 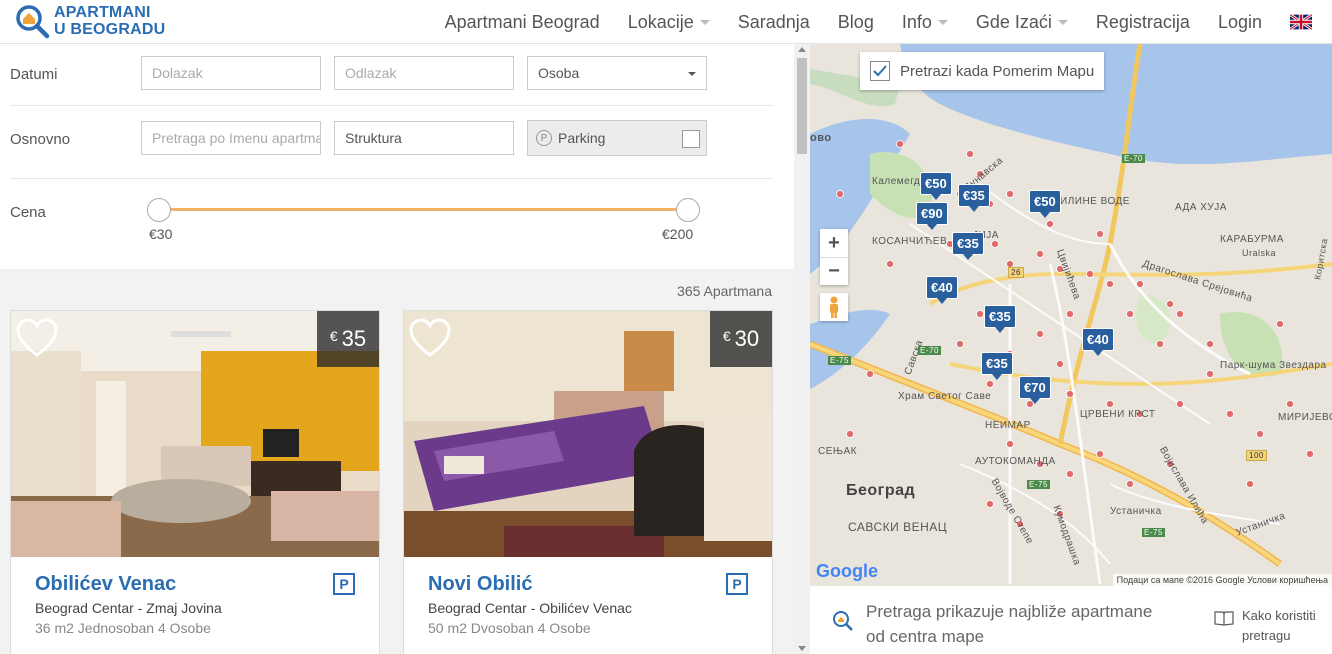 I want to click on price-slider-min-handle, so click(x=159, y=210).